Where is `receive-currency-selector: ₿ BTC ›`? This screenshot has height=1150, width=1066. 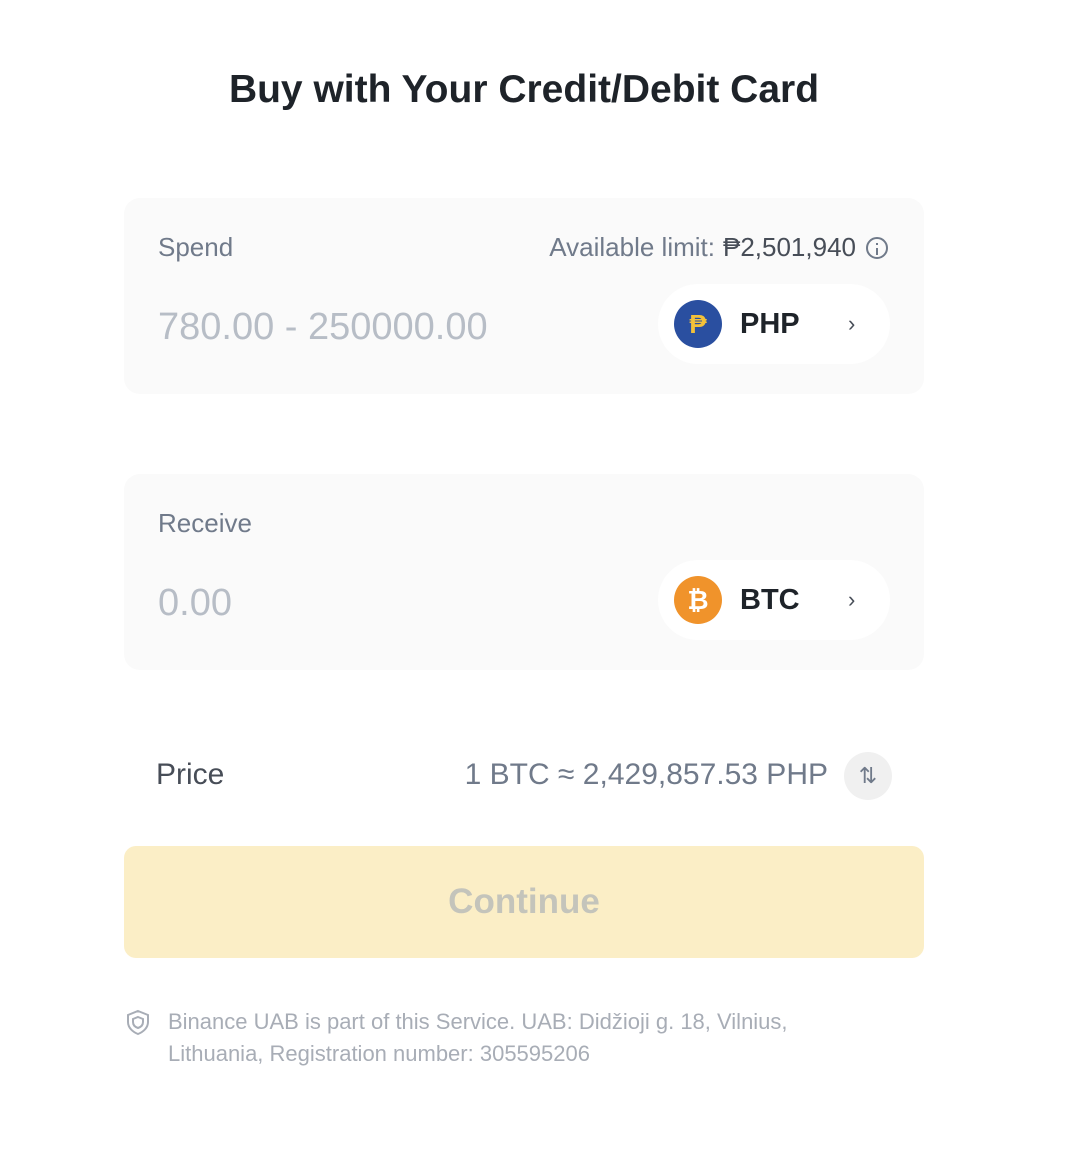
receive-currency-selector: ₿ BTC › is located at coordinates (774, 600).